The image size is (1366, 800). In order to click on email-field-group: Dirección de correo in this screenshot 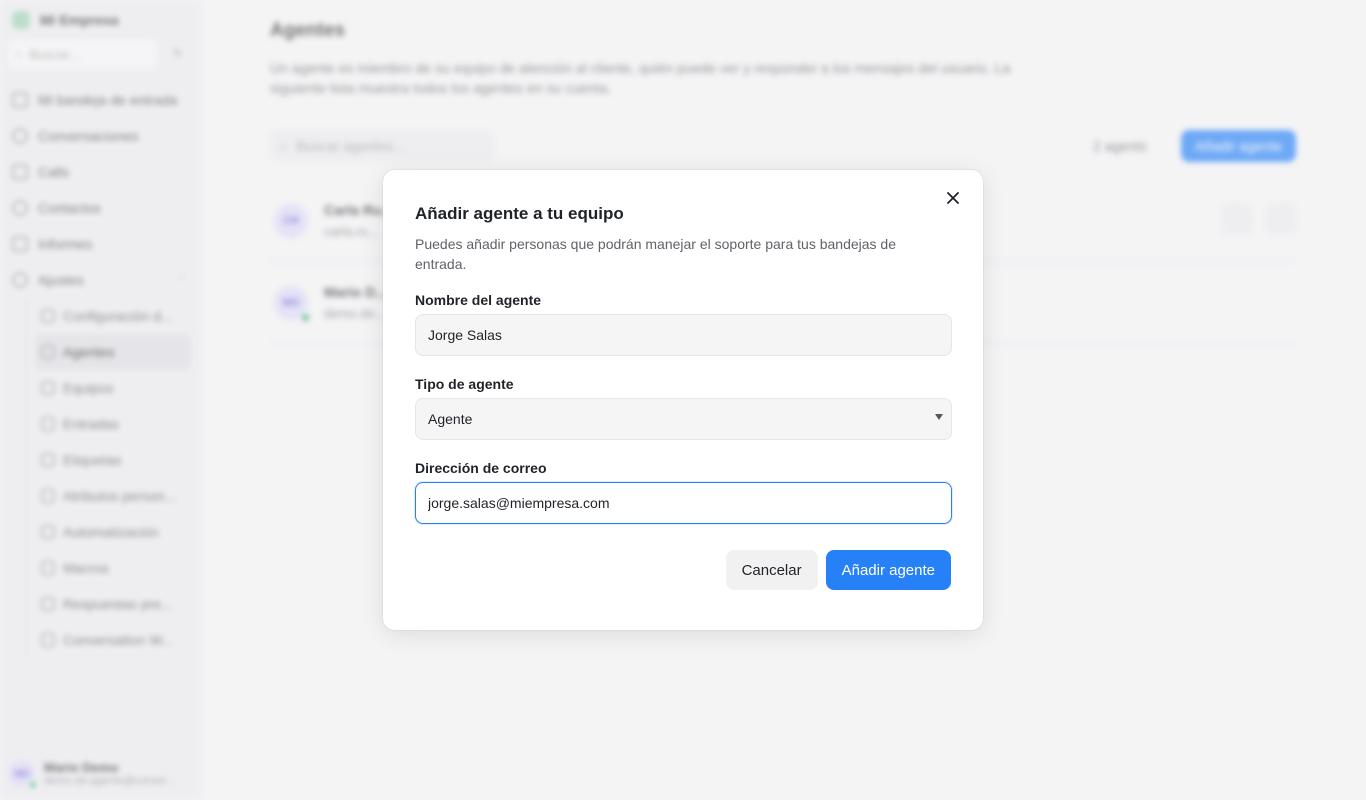, I will do `click(683, 492)`.